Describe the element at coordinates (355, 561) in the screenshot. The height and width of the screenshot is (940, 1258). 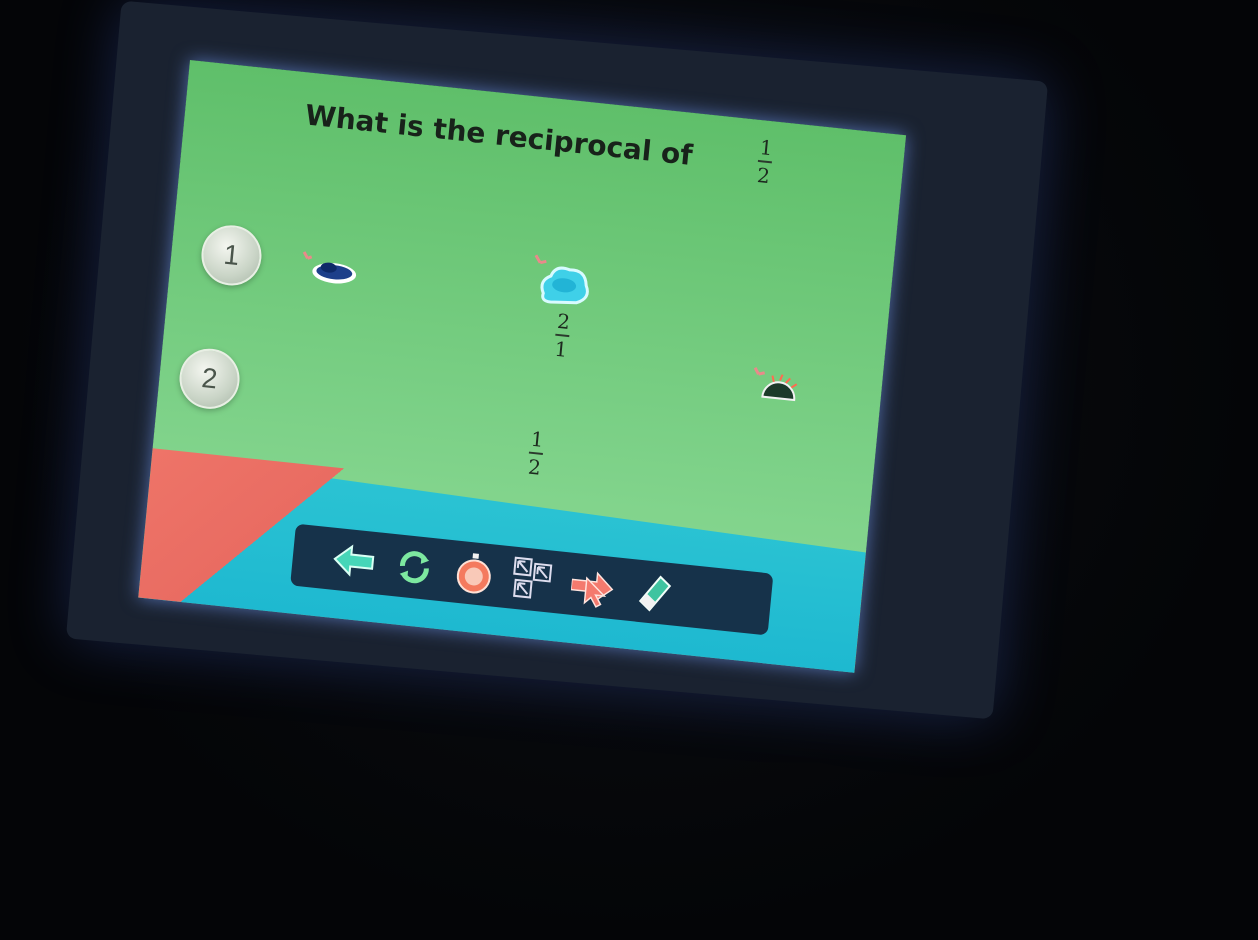
I see `back-arrow-icon` at that location.